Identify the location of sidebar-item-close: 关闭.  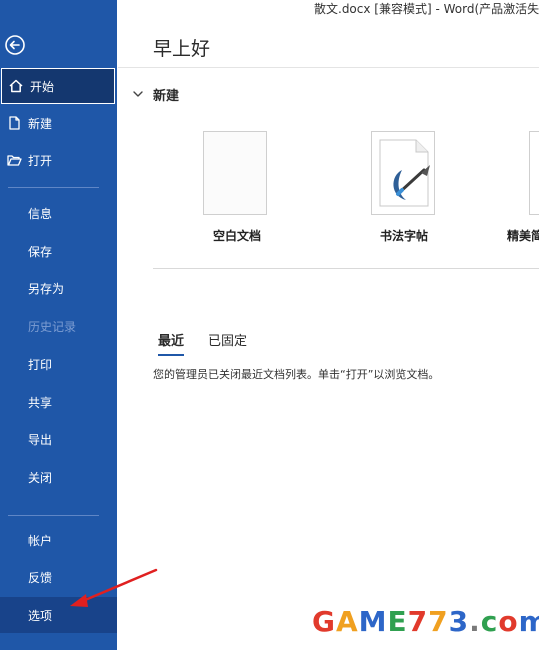
(58, 477).